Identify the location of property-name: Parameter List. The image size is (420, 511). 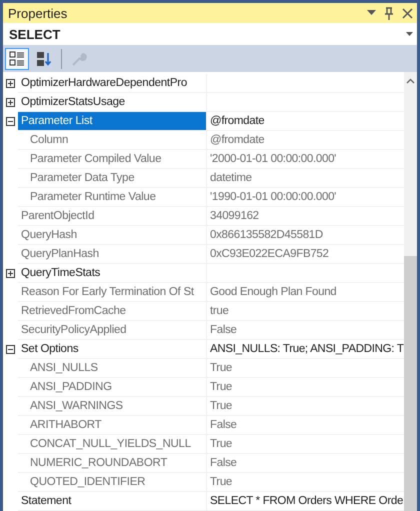
(112, 121).